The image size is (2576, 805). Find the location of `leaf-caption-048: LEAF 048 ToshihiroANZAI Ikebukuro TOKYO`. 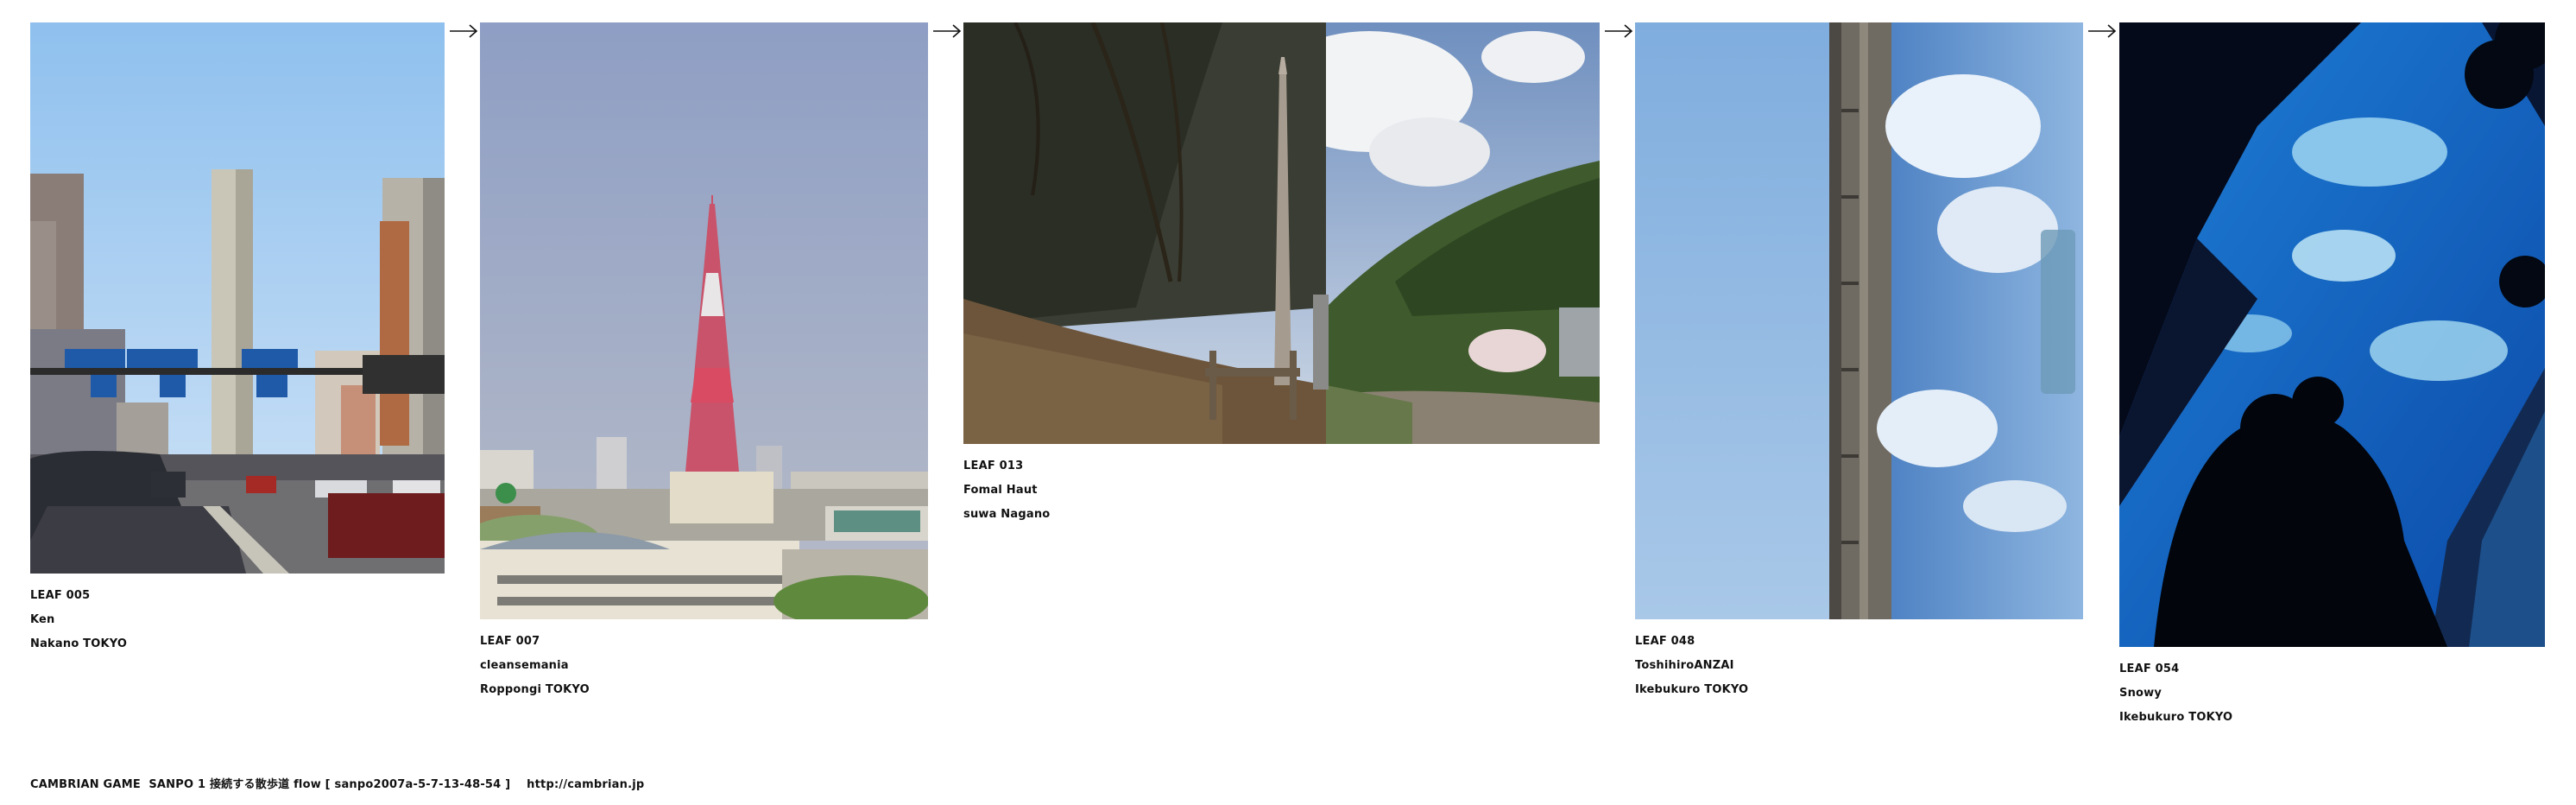

leaf-caption-048: LEAF 048 ToshihiroANZAI Ikebukuro TOKYO is located at coordinates (1859, 666).